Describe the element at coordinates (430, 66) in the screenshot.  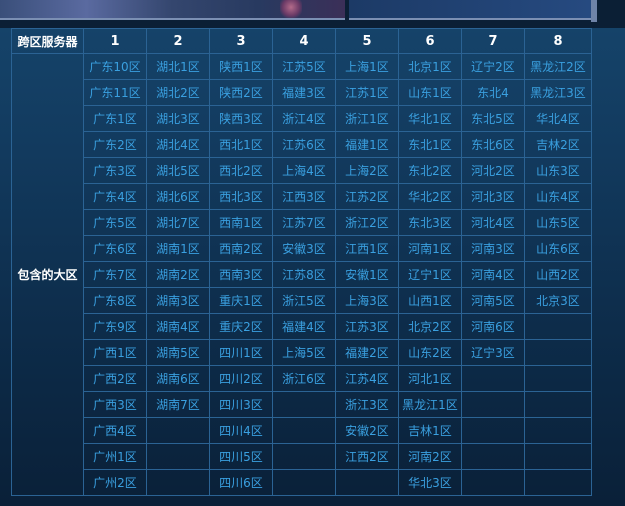
I see `server-cell: 北京1区` at that location.